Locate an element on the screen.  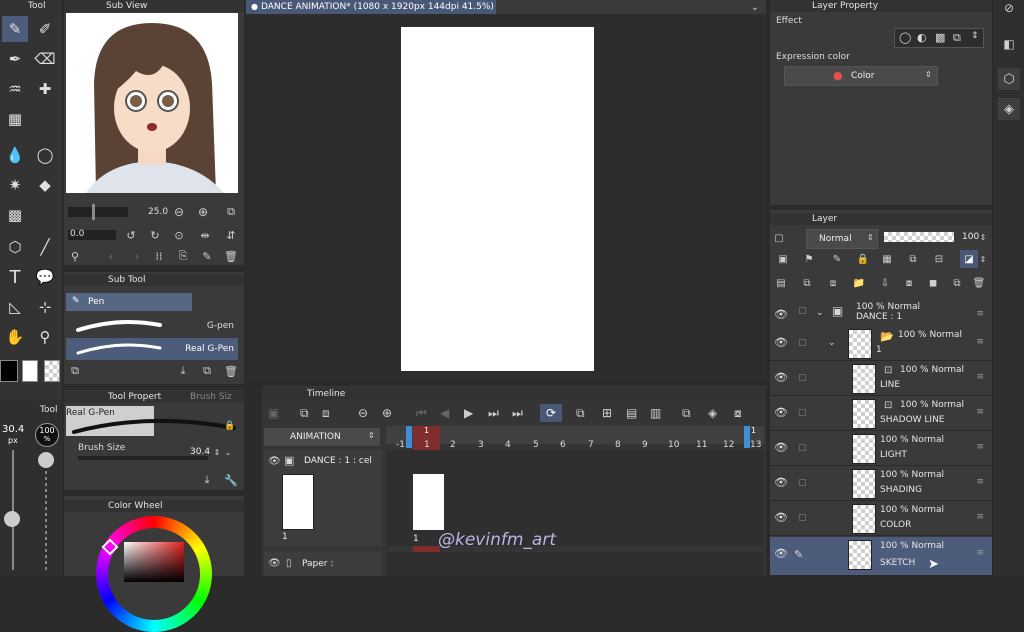
layer-row-shading: 👁 ▢ 100 % Normal SHADING ≡ is located at coordinates (881, 483).